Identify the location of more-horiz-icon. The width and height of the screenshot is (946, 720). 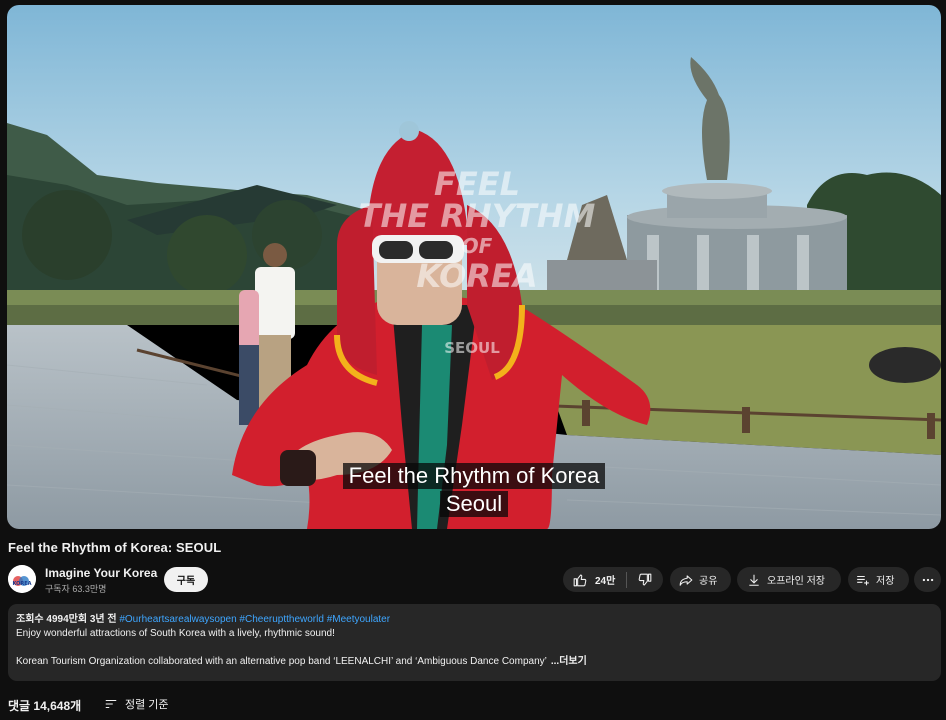
(927, 579).